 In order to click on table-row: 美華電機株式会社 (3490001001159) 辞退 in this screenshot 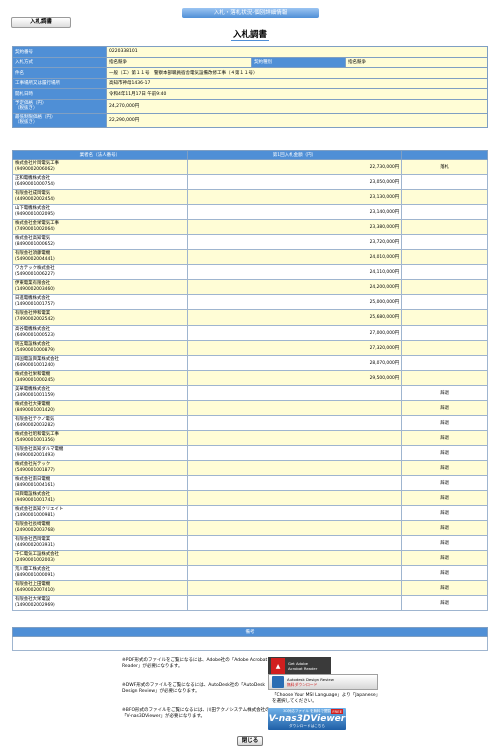, I will do `click(250, 392)`.